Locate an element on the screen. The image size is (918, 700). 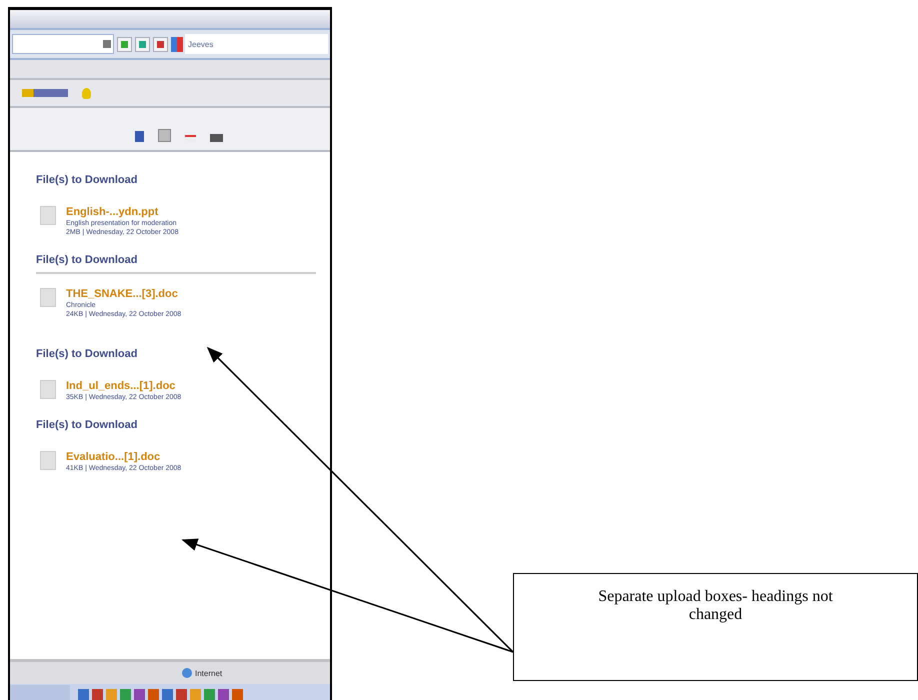
go-icon is located at coordinates (124, 44).